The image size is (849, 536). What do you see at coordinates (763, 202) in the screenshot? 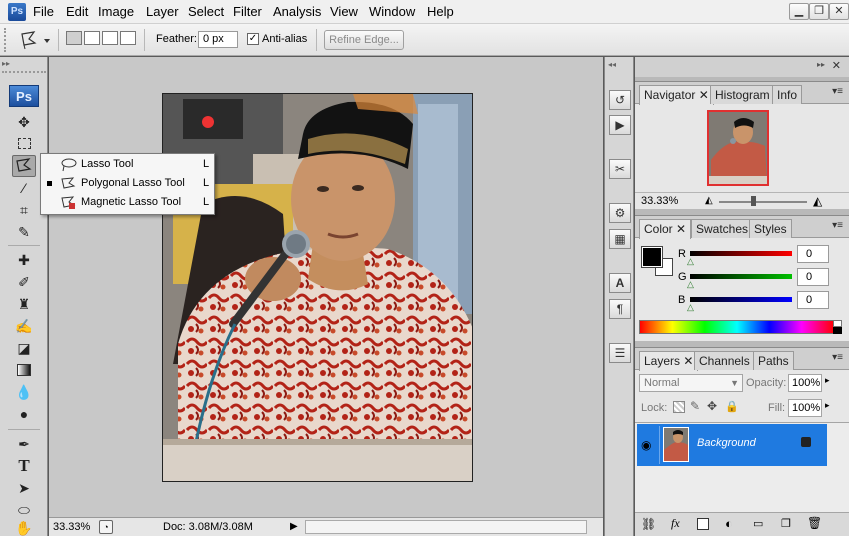
I see `zoom-slider` at bounding box center [763, 202].